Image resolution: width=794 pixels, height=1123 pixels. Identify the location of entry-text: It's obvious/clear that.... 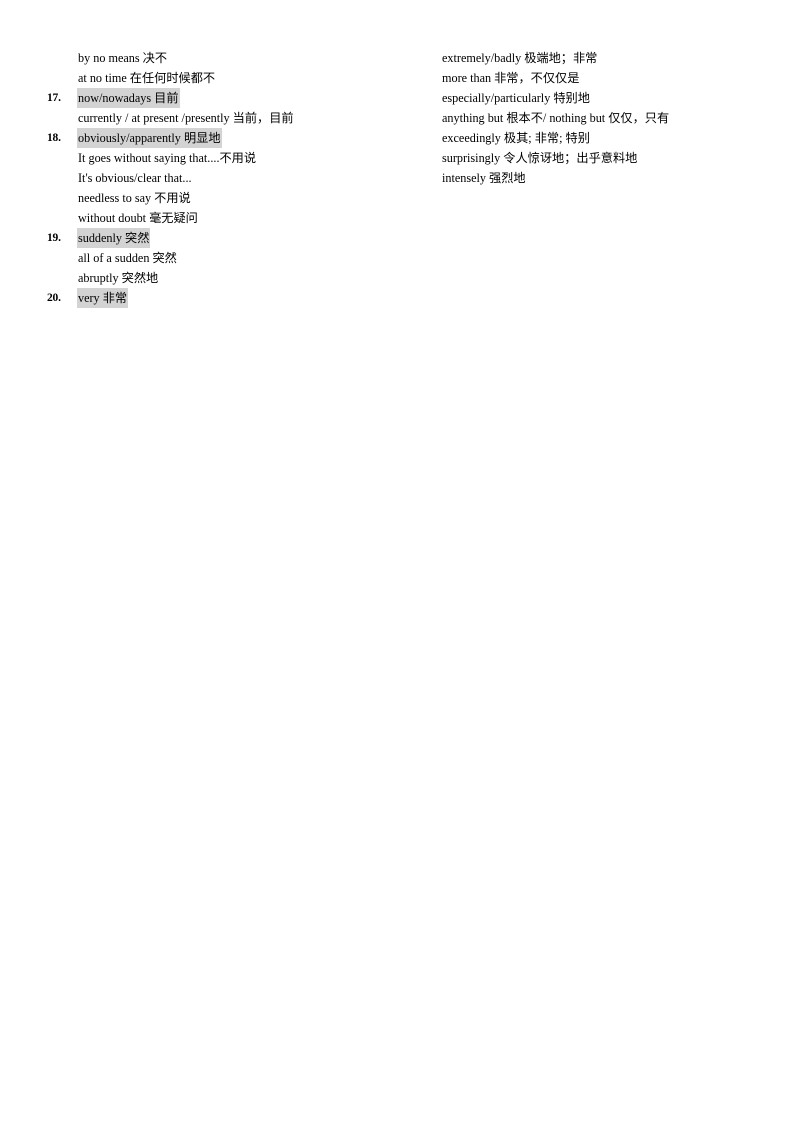
(135, 178).